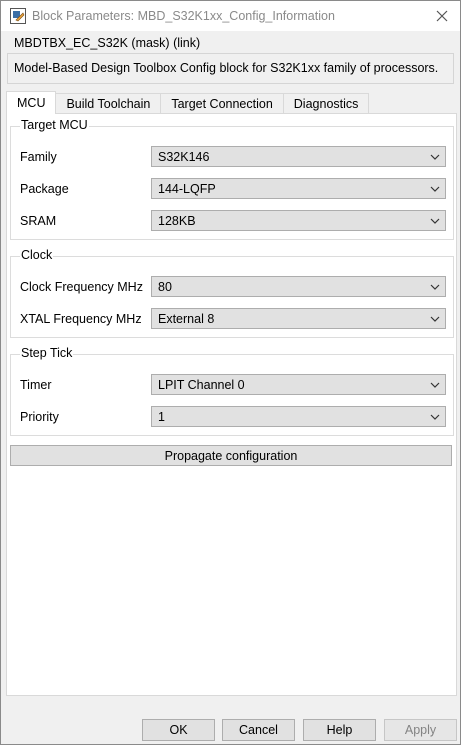  Describe the element at coordinates (339, 730) in the screenshot. I see `help-button: Help` at that location.